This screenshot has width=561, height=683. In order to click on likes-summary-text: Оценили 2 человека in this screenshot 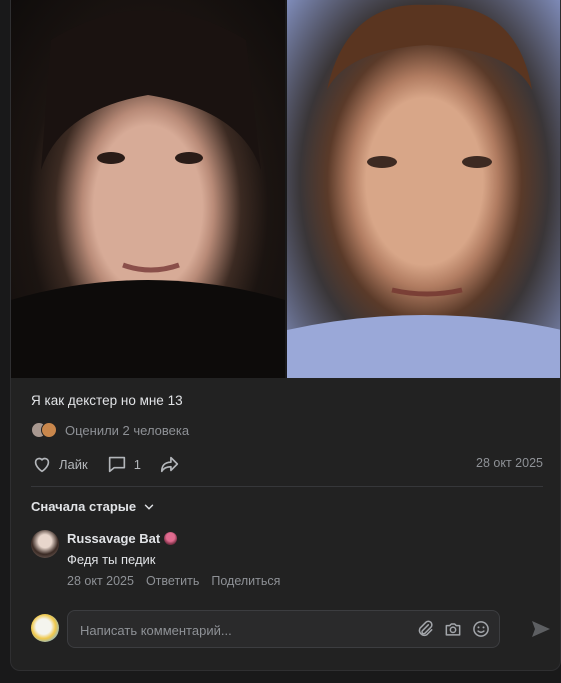, I will do `click(127, 430)`.